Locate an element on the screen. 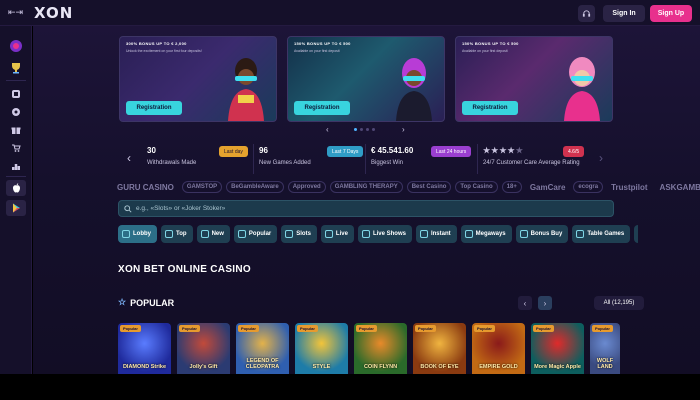 The height and width of the screenshot is (400, 700). google-play-button is located at coordinates (16, 208).